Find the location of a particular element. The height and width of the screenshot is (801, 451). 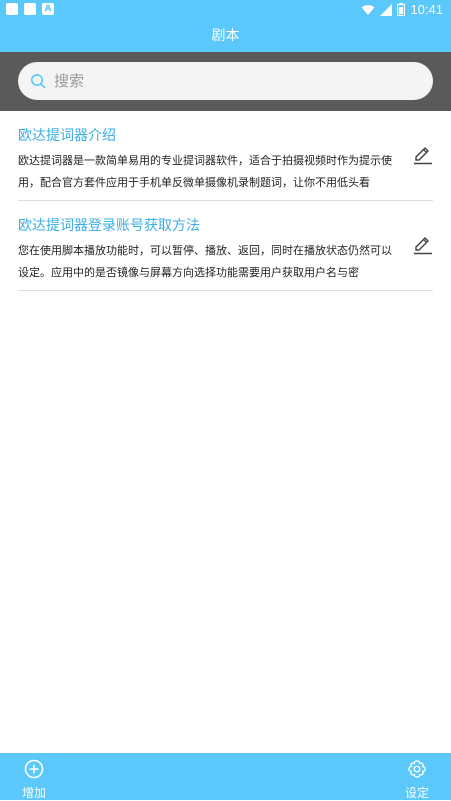

signal-icon is located at coordinates (386, 9).